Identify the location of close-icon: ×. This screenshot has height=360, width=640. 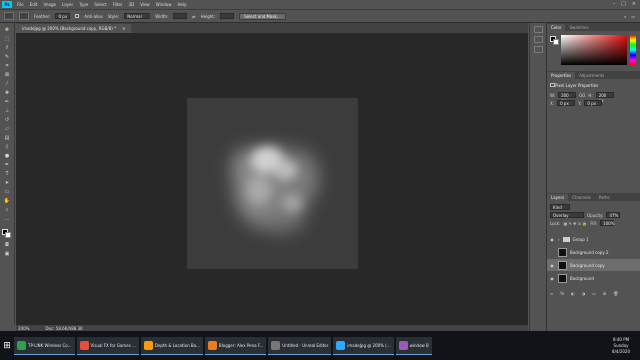
(634, 4).